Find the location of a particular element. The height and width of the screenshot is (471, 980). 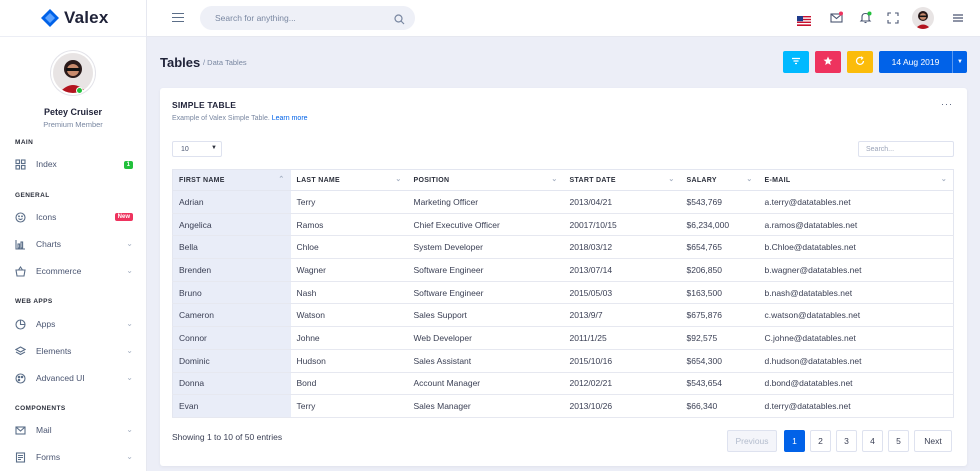

caret-down-icon: ▼ is located at coordinates (959, 62).